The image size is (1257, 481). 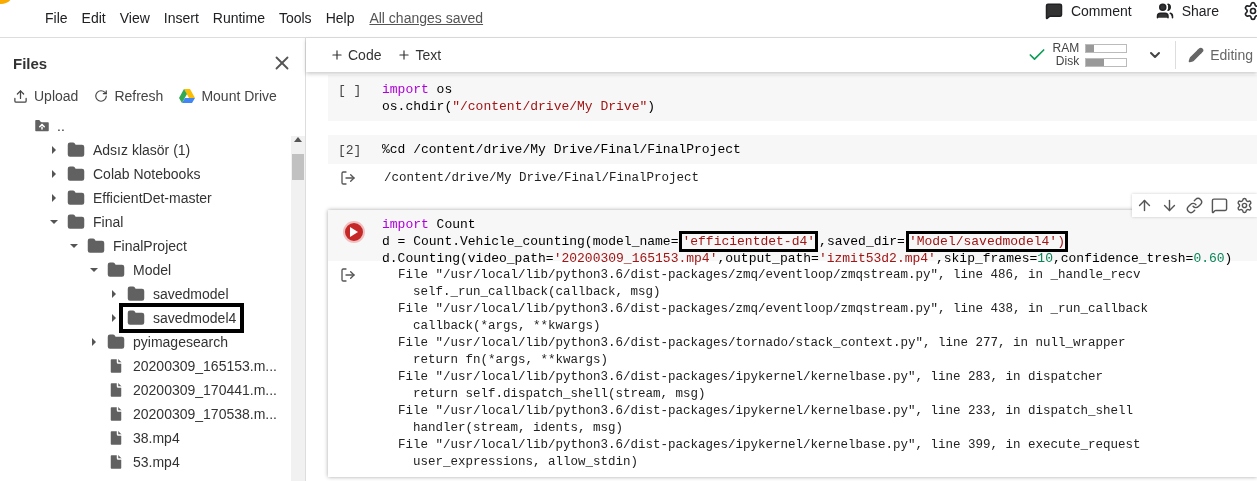 I want to click on run-button, so click(x=354, y=232).